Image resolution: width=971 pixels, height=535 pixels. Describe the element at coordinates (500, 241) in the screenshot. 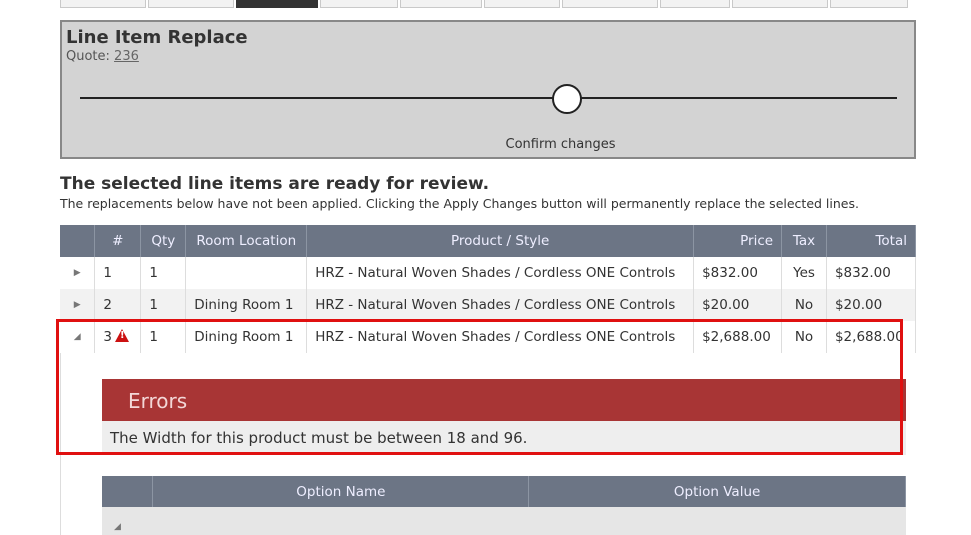

I see `col-product-style: Product / Style` at that location.